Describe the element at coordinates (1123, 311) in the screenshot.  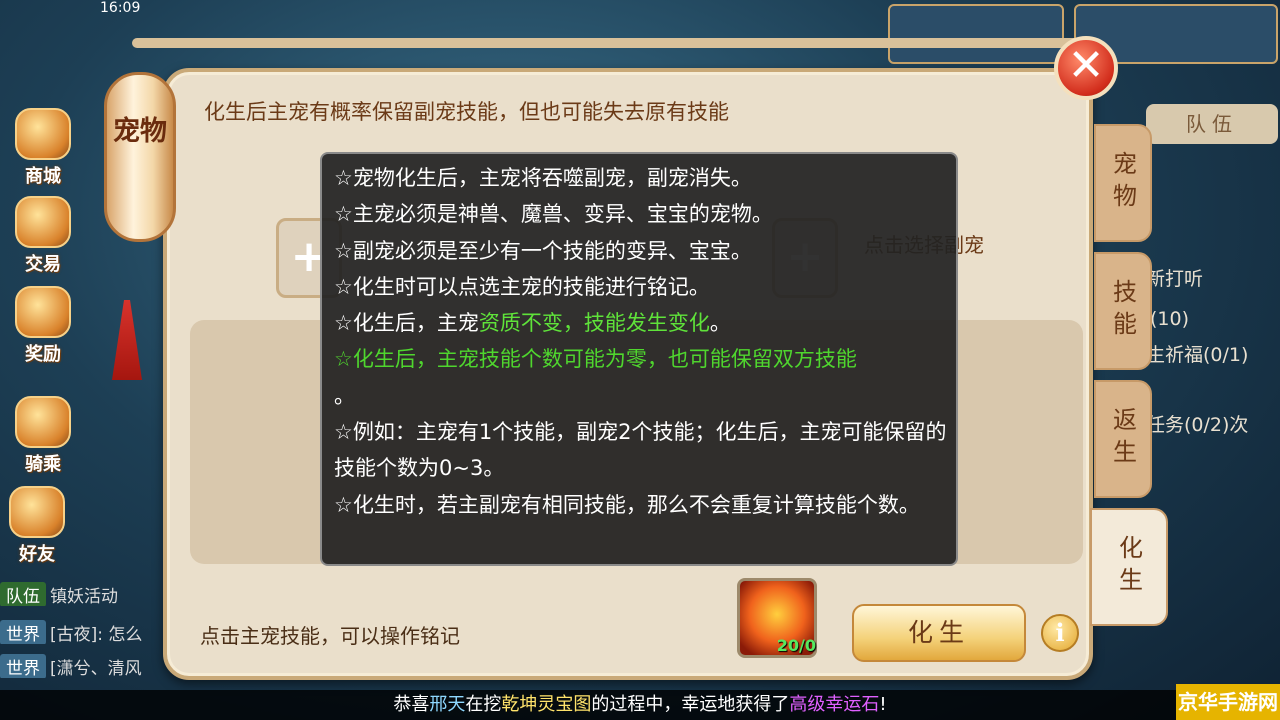
I see `tab-skill: 技能` at that location.